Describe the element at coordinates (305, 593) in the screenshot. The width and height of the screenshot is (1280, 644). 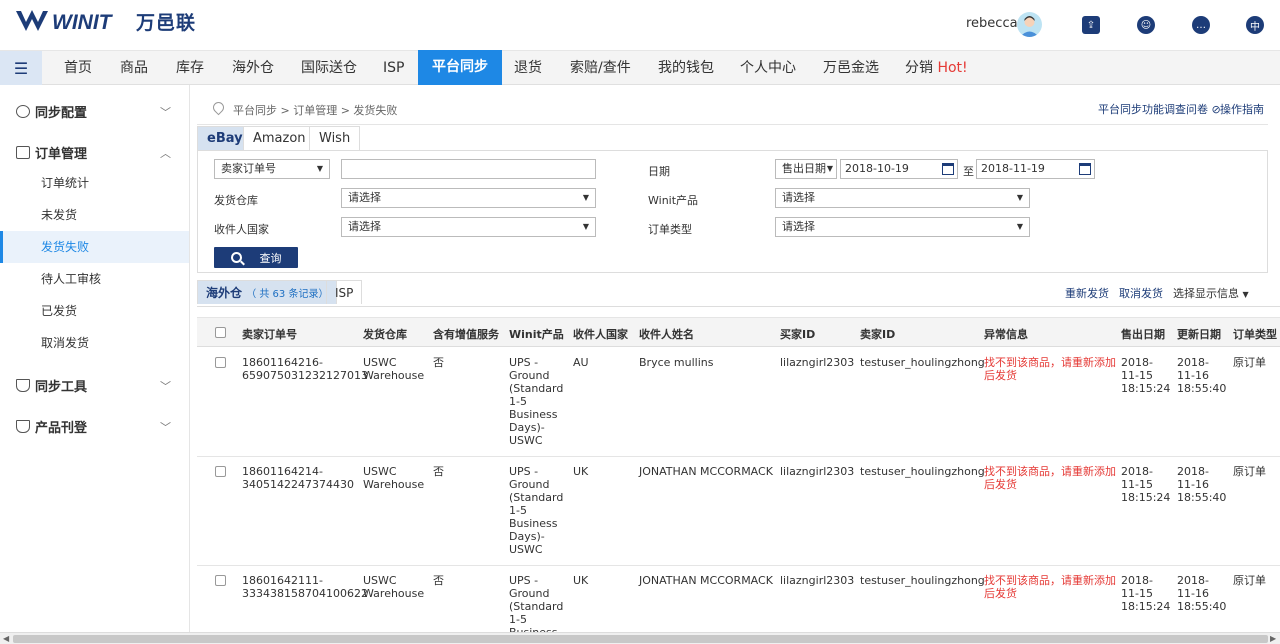
I see `cell-order-no-line: 333438158704100622` at that location.